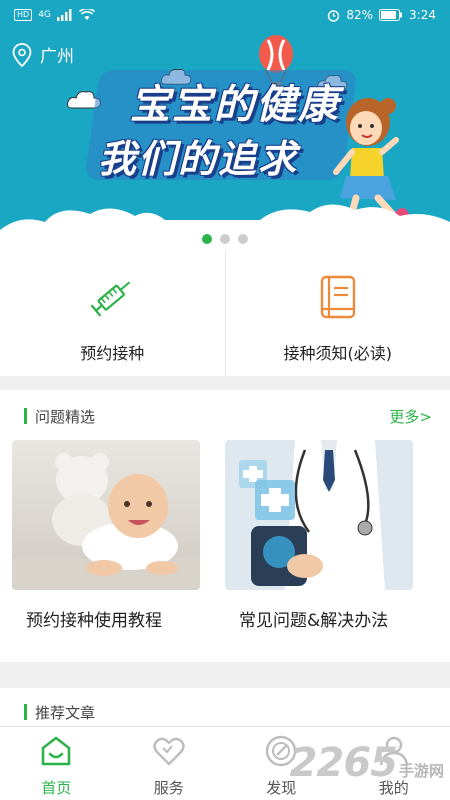 The width and height of the screenshot is (450, 800). Describe the element at coordinates (421, 771) in the screenshot. I see `watermark-text: 手游网` at that location.